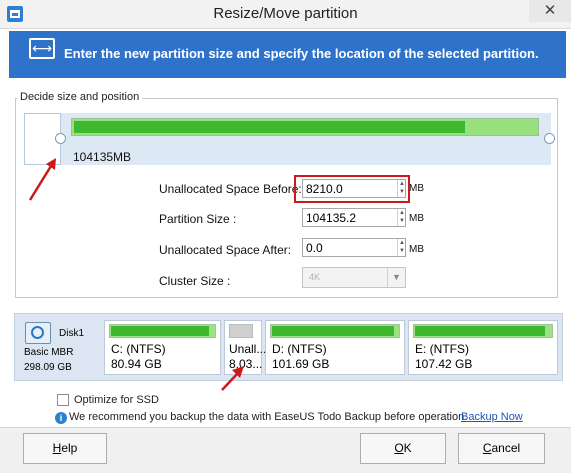  What do you see at coordinates (40, 183) in the screenshot?
I see `arrow-to-left-handle` at bounding box center [40, 183].